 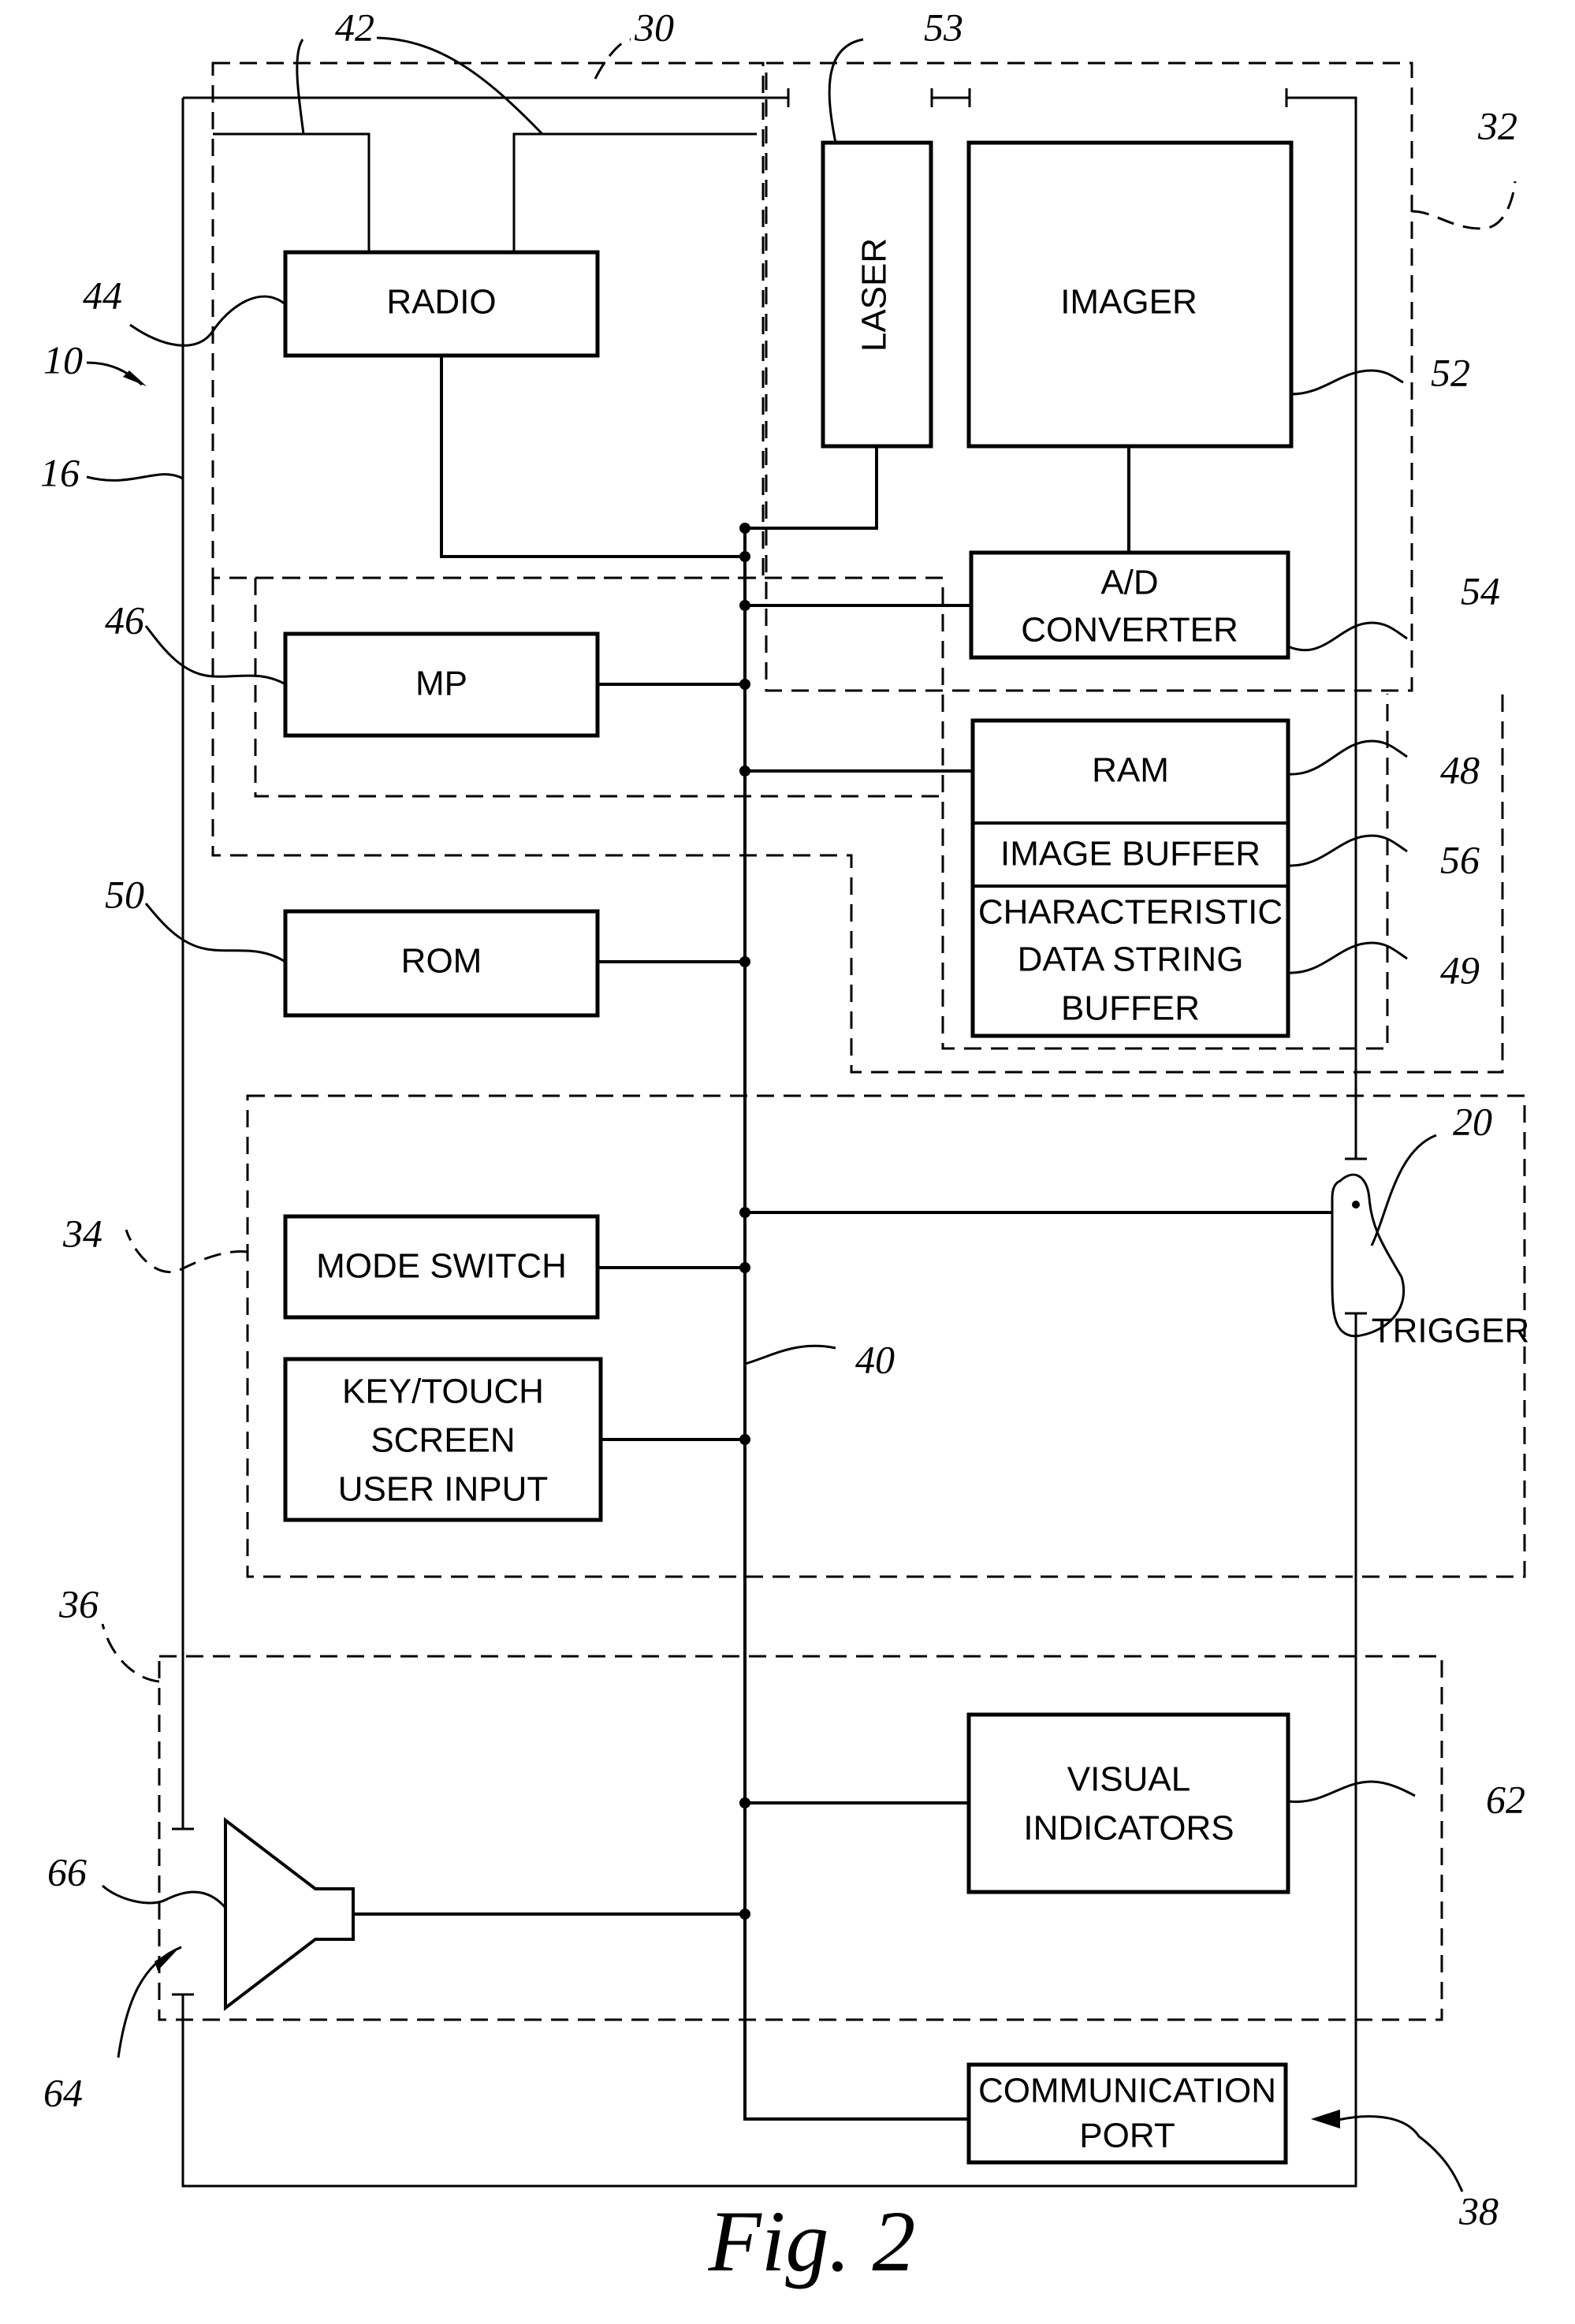 I want to click on communication-port-label-line2: PORT, so click(x=1127, y=2136).